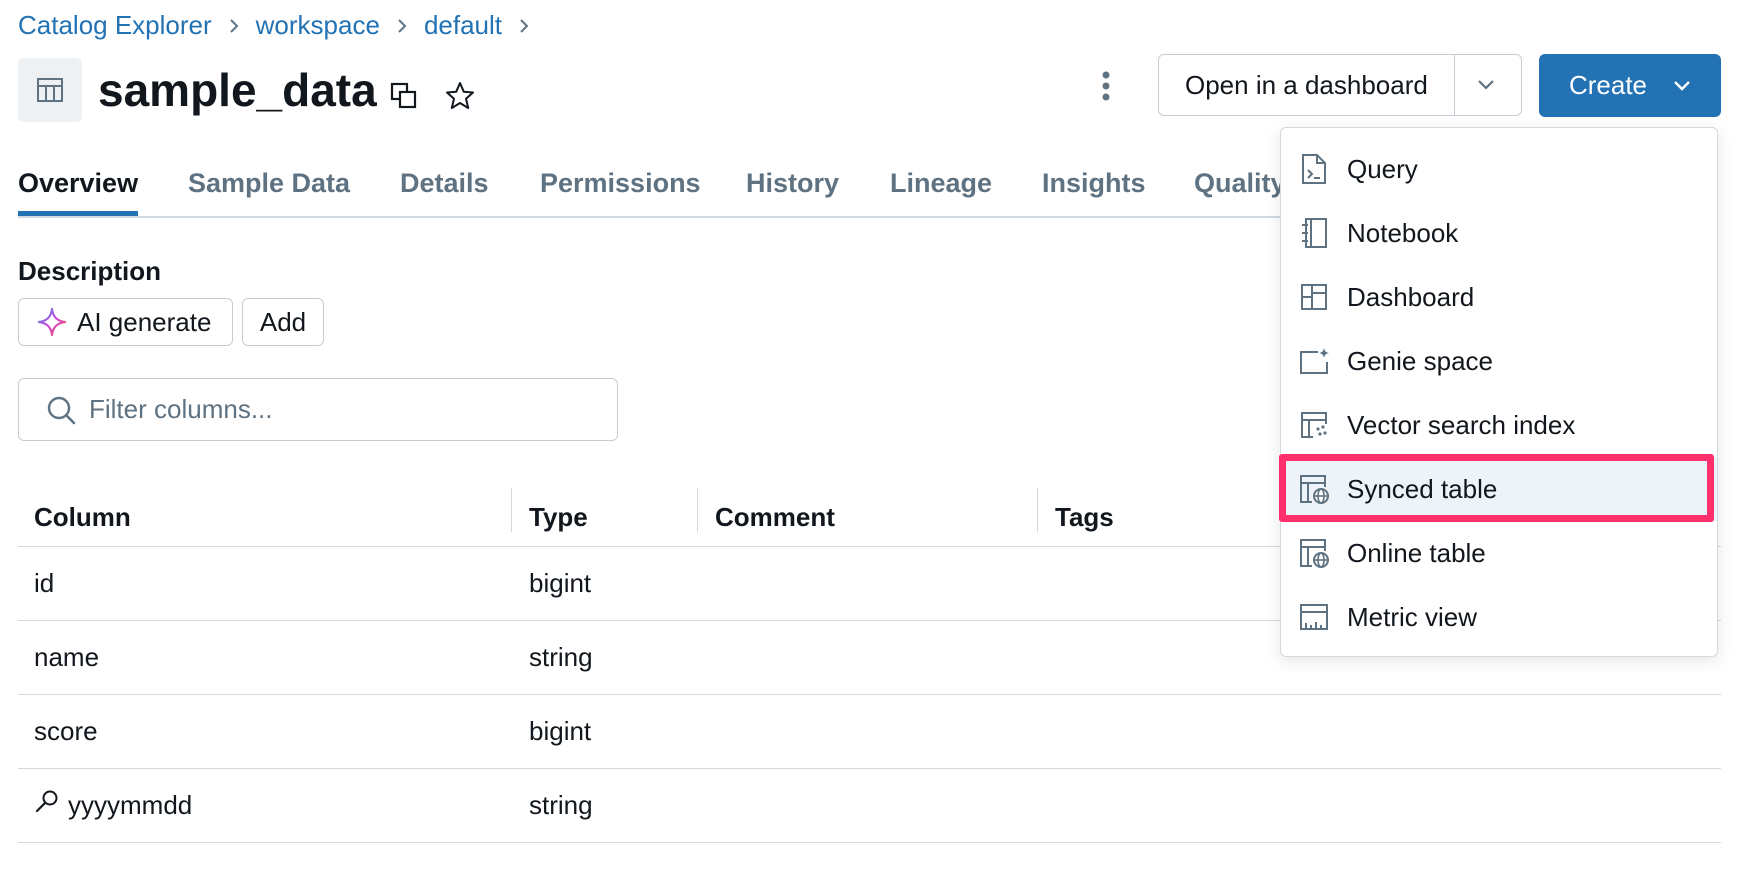 This screenshot has height=880, width=1752. Describe the element at coordinates (869, 732) in the screenshot. I see `table-row: score bigint` at that location.